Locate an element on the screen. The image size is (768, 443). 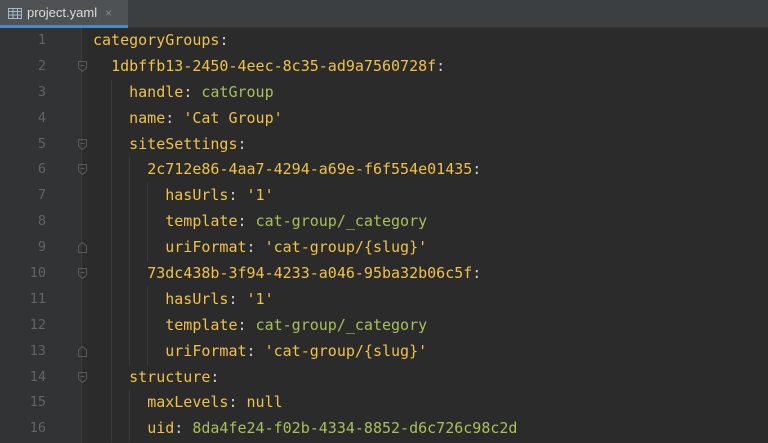
line-number: 15 is located at coordinates (37, 402).